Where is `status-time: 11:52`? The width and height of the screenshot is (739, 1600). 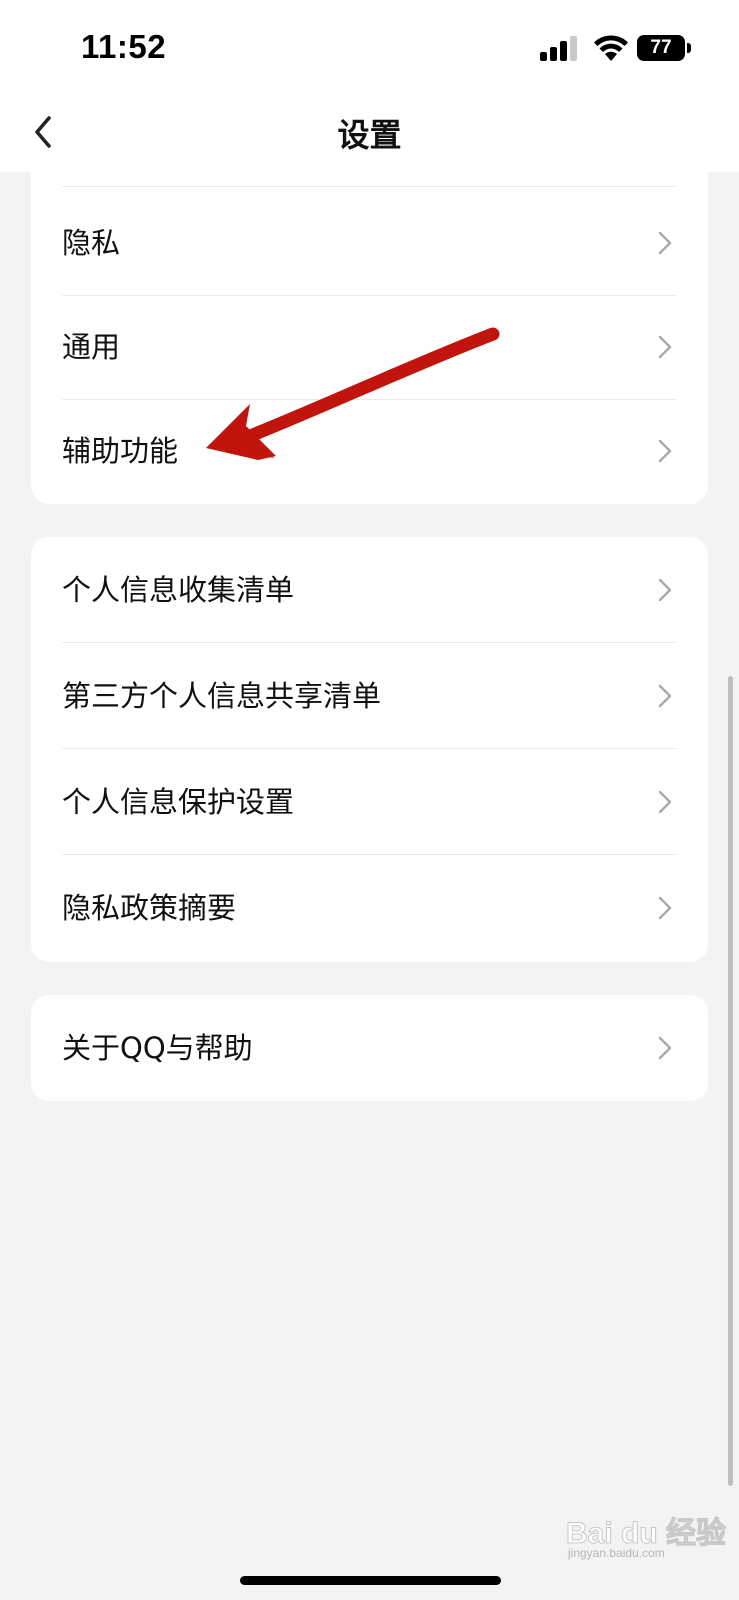 status-time: 11:52 is located at coordinates (124, 46).